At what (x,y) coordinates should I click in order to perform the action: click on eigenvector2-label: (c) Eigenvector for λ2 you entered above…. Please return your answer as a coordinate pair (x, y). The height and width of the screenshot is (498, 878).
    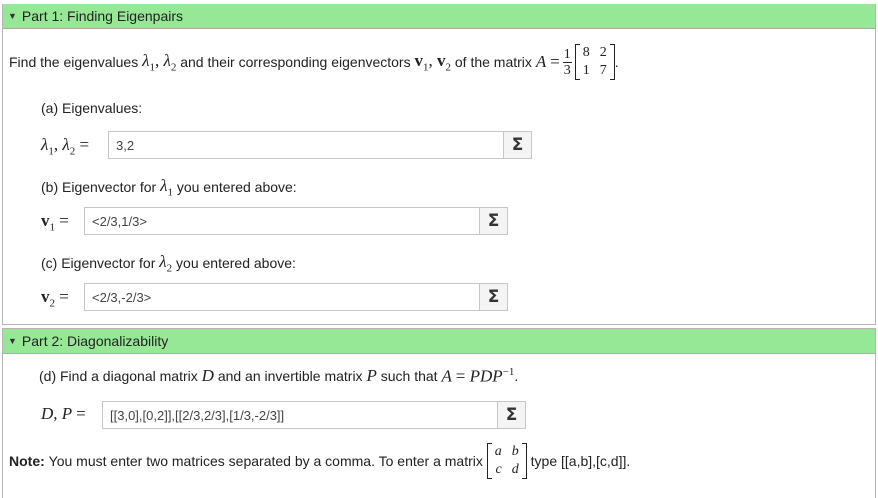
    Looking at the image, I should click on (168, 263).